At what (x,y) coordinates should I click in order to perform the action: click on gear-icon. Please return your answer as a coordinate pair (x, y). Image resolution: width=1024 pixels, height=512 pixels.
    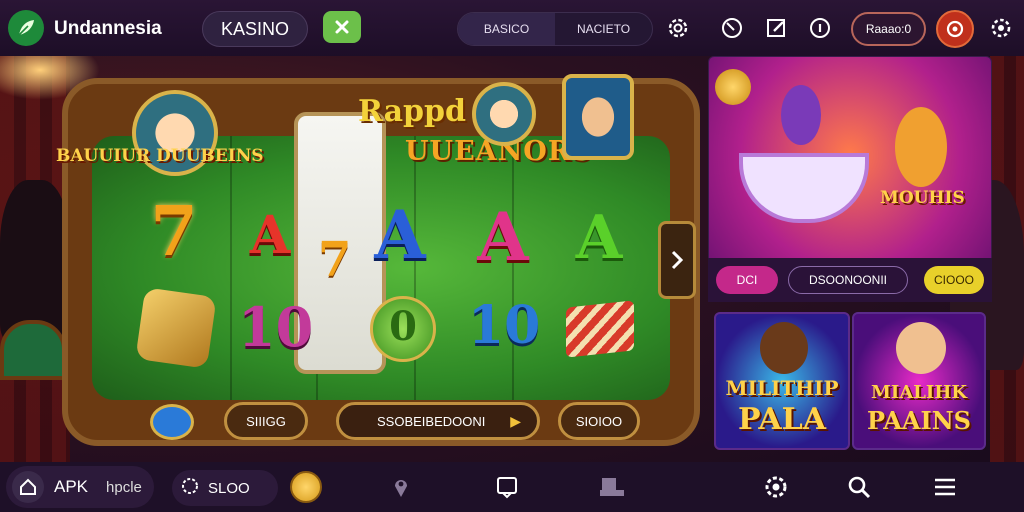
    Looking at the image, I should click on (678, 28).